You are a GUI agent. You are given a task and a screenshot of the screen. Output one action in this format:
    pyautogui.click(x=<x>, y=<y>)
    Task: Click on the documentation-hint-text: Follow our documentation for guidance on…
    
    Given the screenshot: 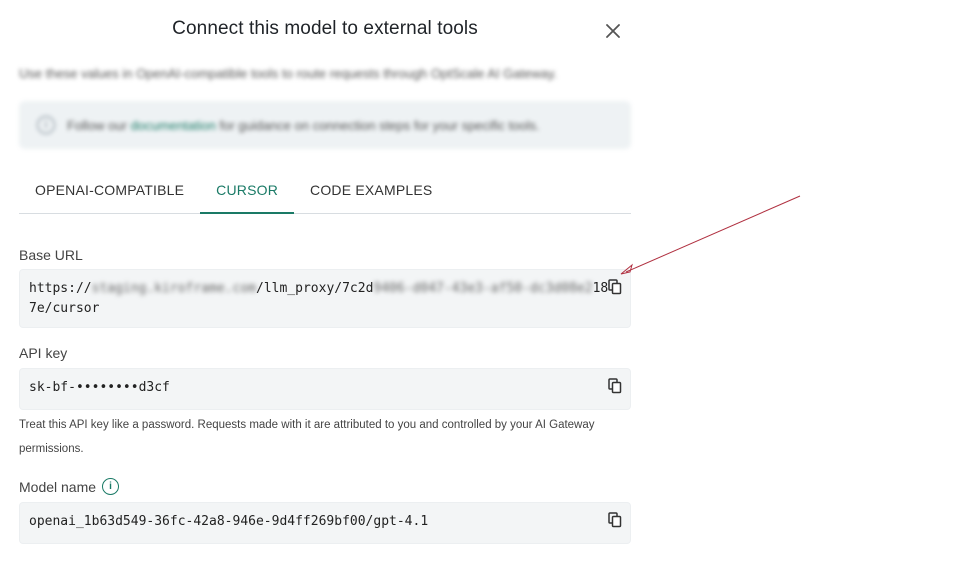 What is the action you would take?
    pyautogui.click(x=303, y=125)
    